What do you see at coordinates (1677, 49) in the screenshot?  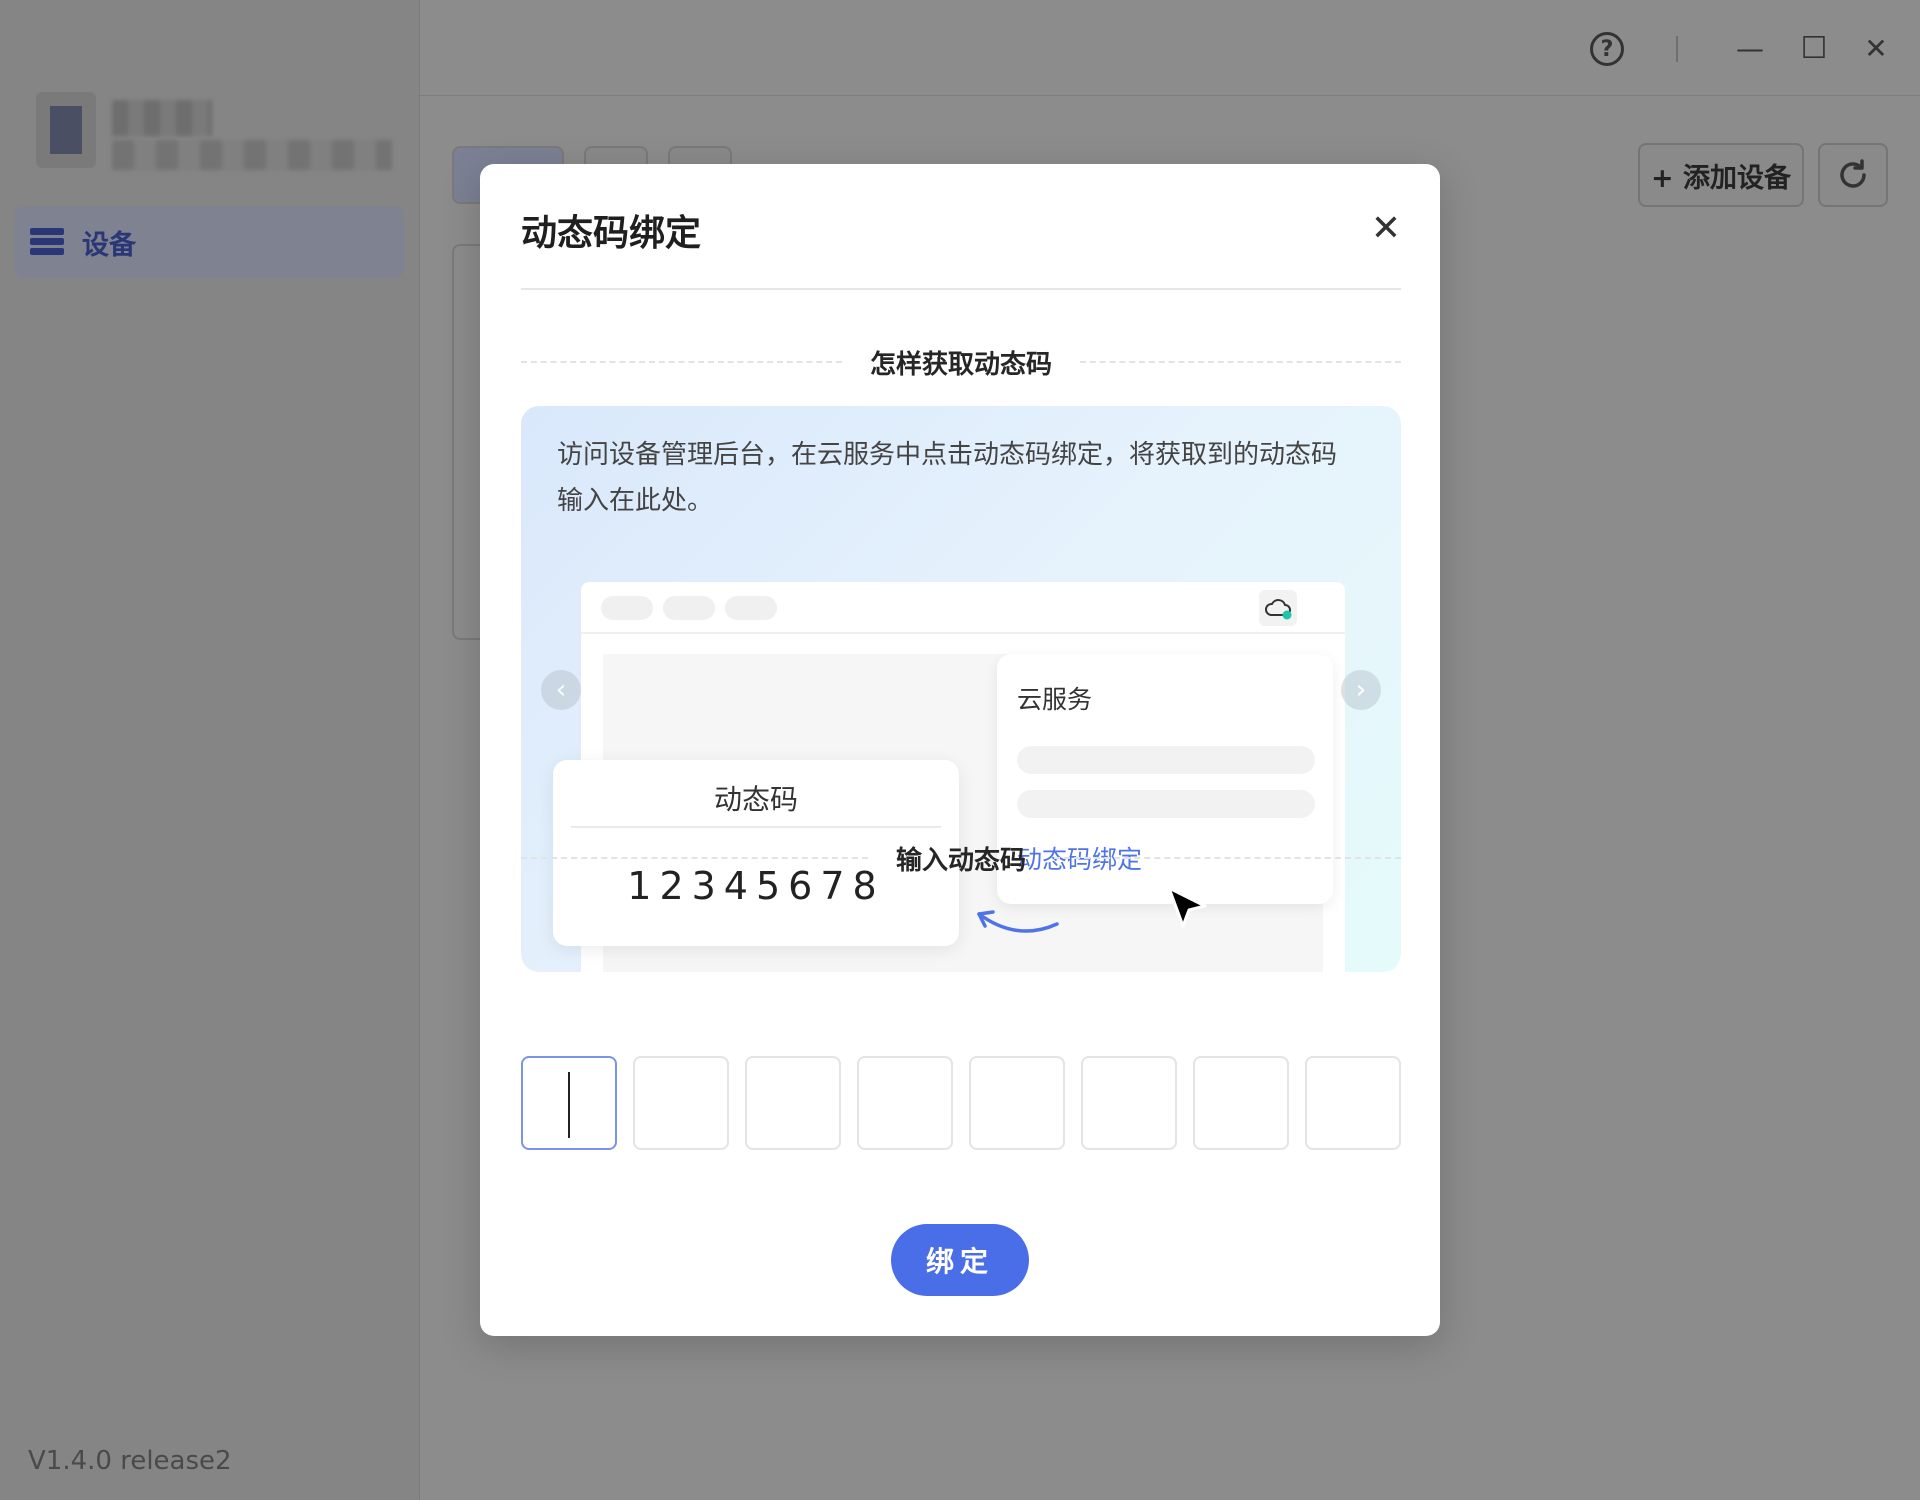 I see `title-bar-divider` at bounding box center [1677, 49].